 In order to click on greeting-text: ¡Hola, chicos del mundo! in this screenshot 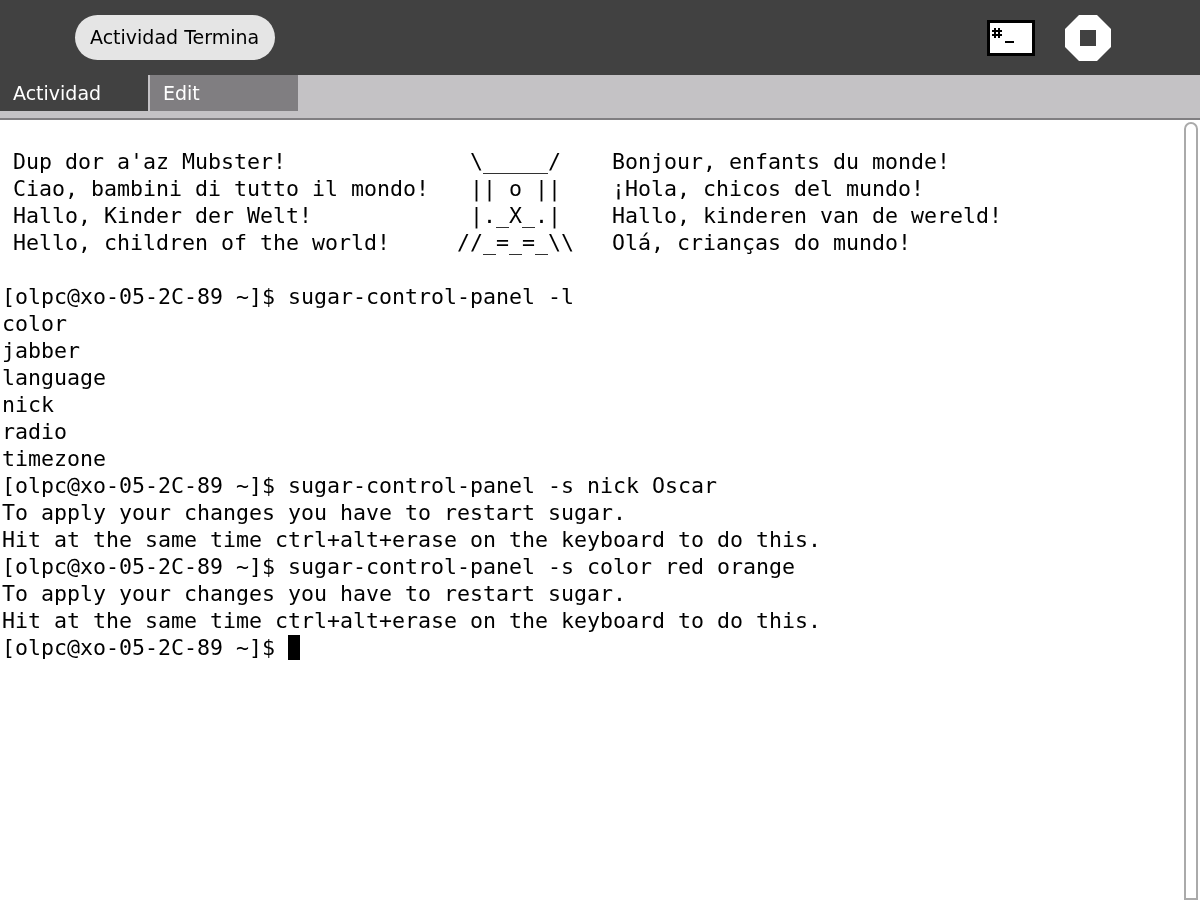, I will do `click(768, 188)`.